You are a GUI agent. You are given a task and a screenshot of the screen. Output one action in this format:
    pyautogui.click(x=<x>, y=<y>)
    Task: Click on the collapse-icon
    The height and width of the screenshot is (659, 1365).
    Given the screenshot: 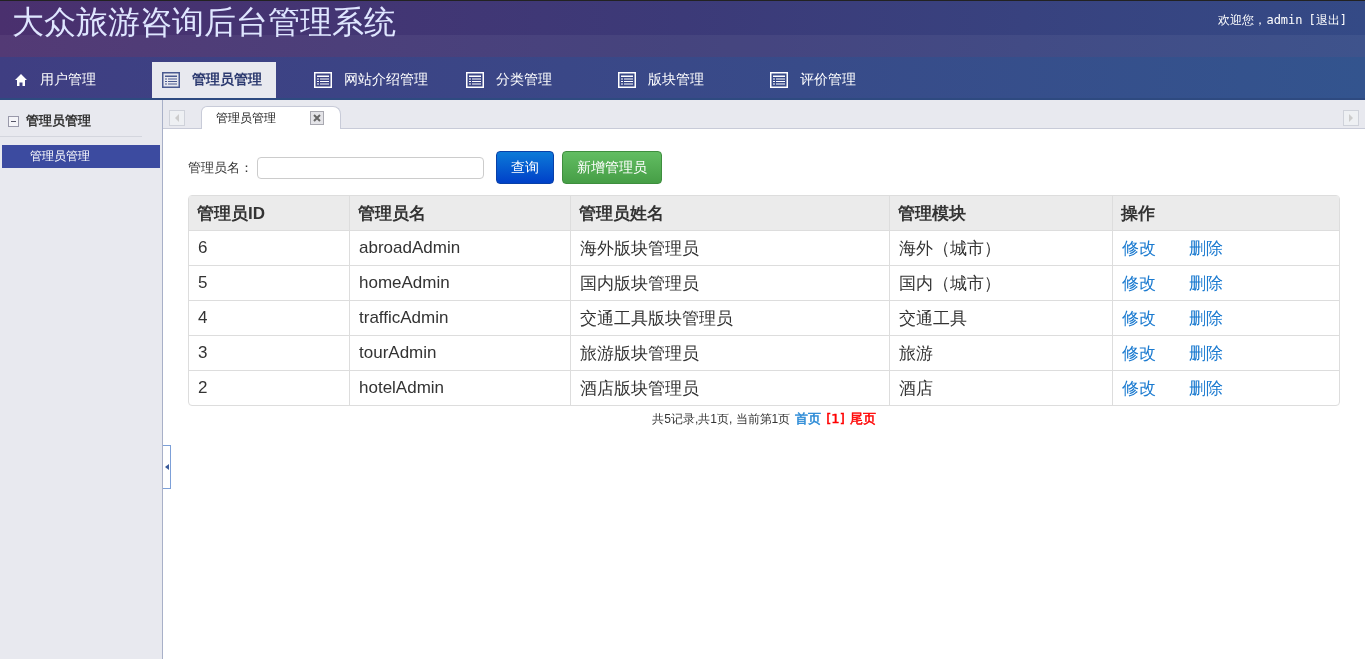 What is the action you would take?
    pyautogui.click(x=13, y=121)
    